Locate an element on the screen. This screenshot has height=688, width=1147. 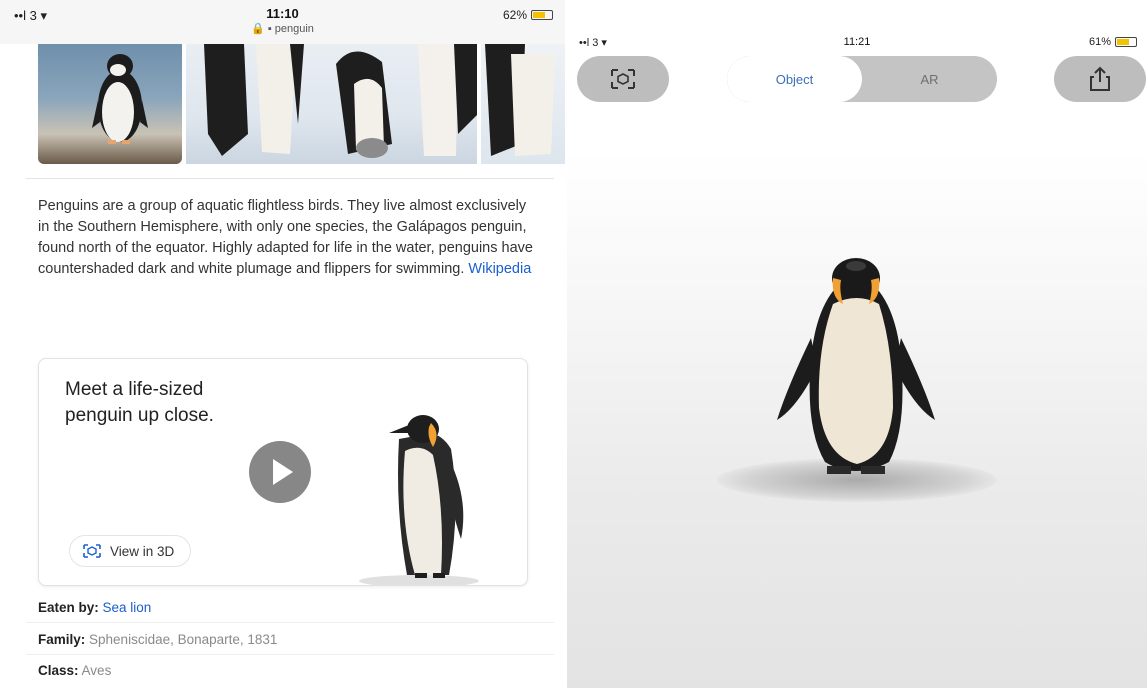
card-title: Meet a life-sized penguin up close. is located at coordinates (139, 402).